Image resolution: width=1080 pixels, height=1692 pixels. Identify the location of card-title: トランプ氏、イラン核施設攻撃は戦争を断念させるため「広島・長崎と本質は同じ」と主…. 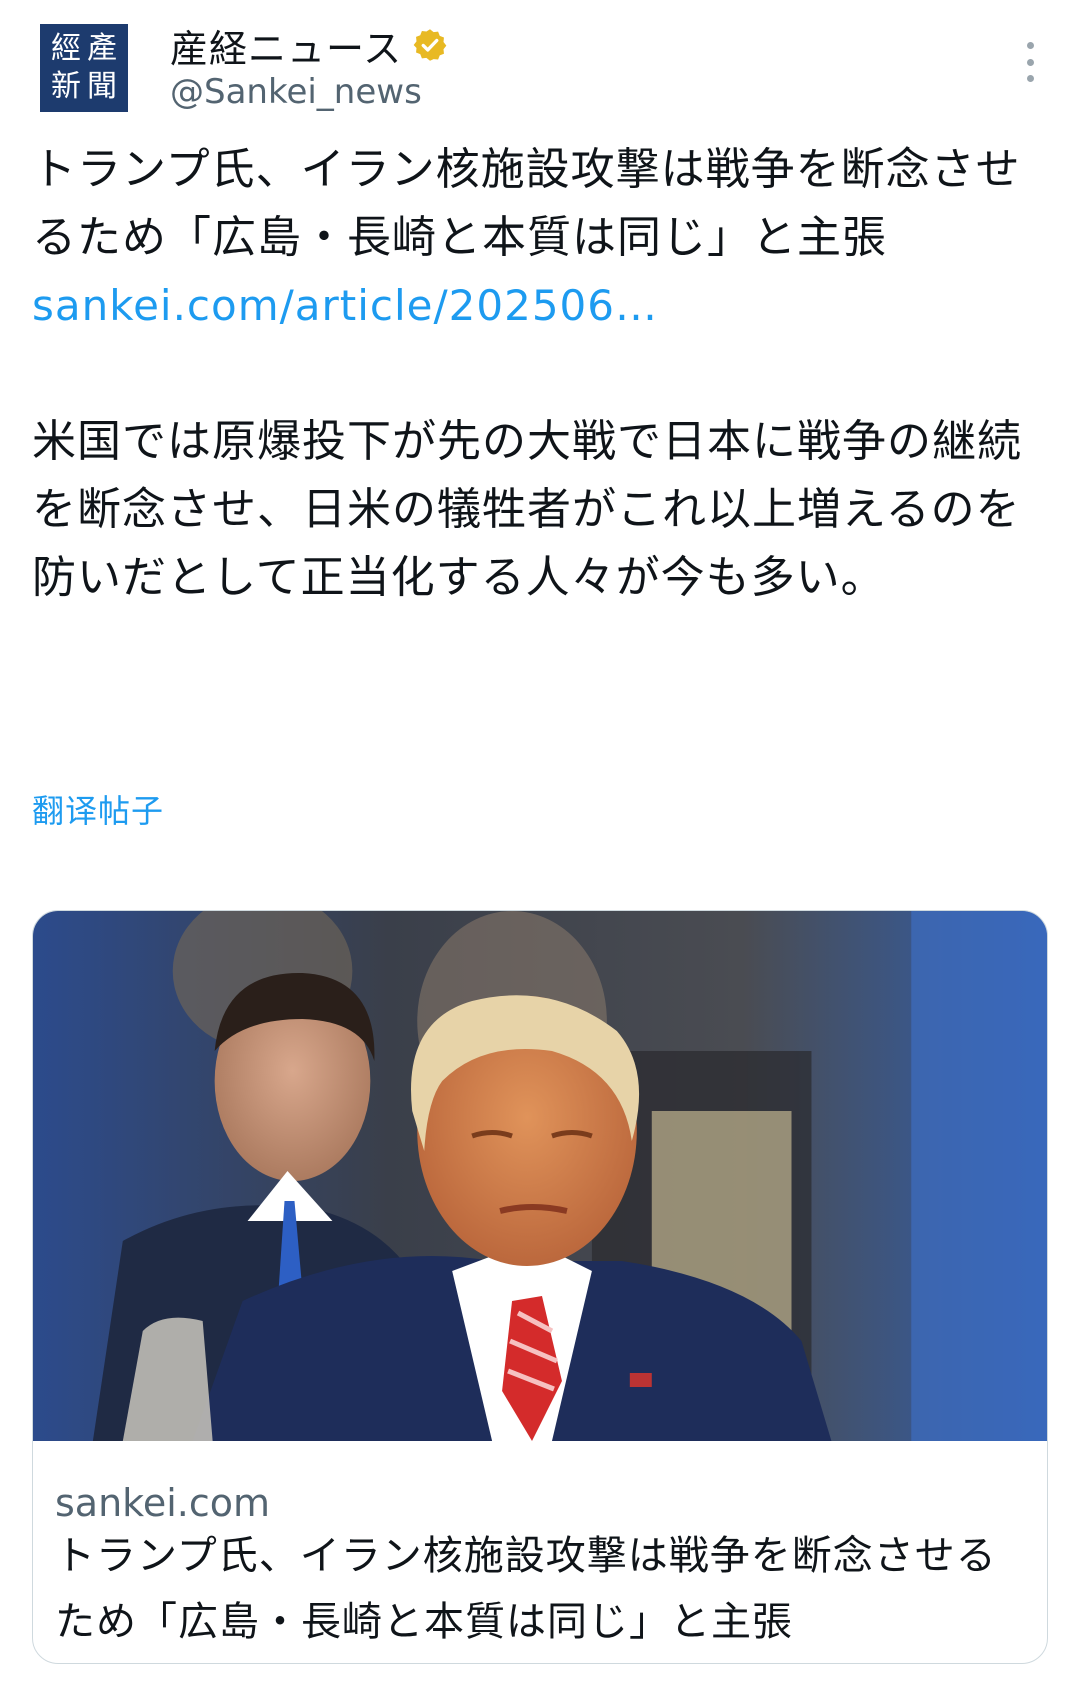
(526, 1589).